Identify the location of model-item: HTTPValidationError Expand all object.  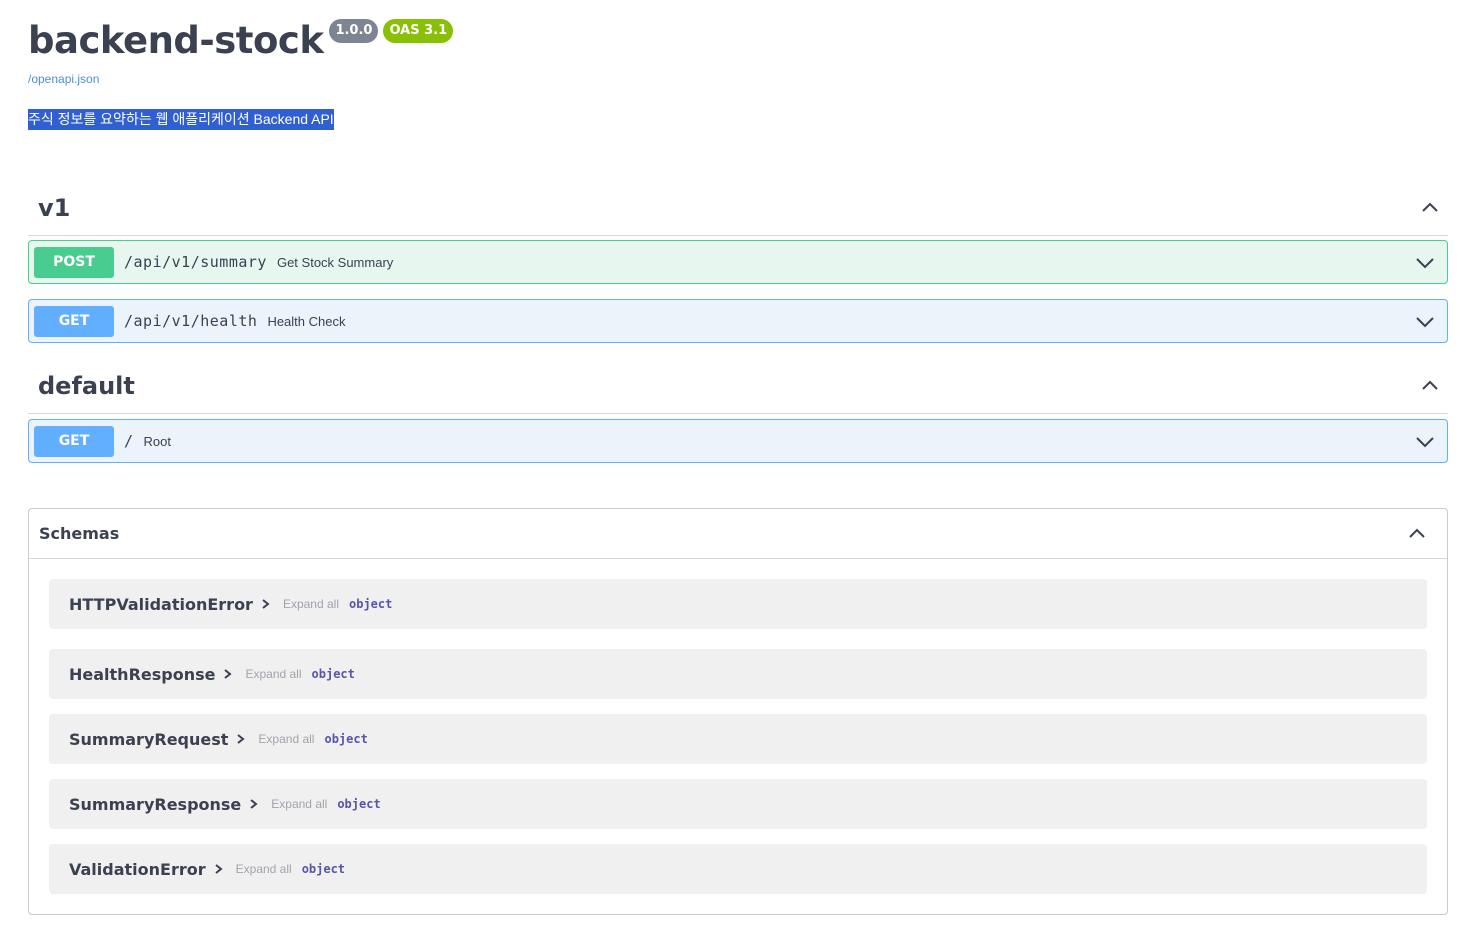
(738, 604).